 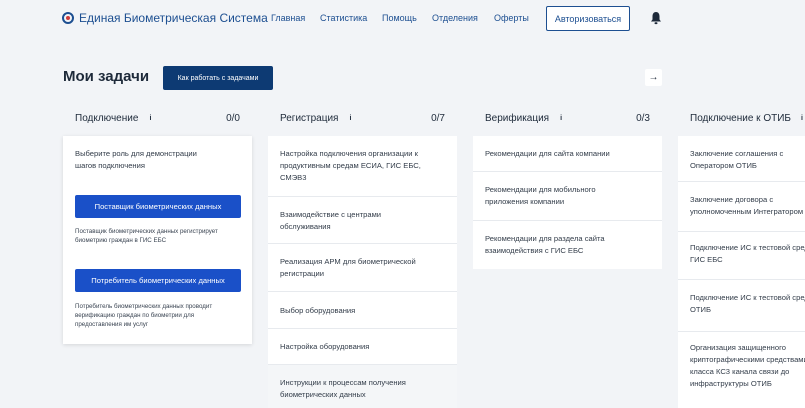 I want to click on column-header-connection: Подключение i 0/0, so click(x=157, y=118).